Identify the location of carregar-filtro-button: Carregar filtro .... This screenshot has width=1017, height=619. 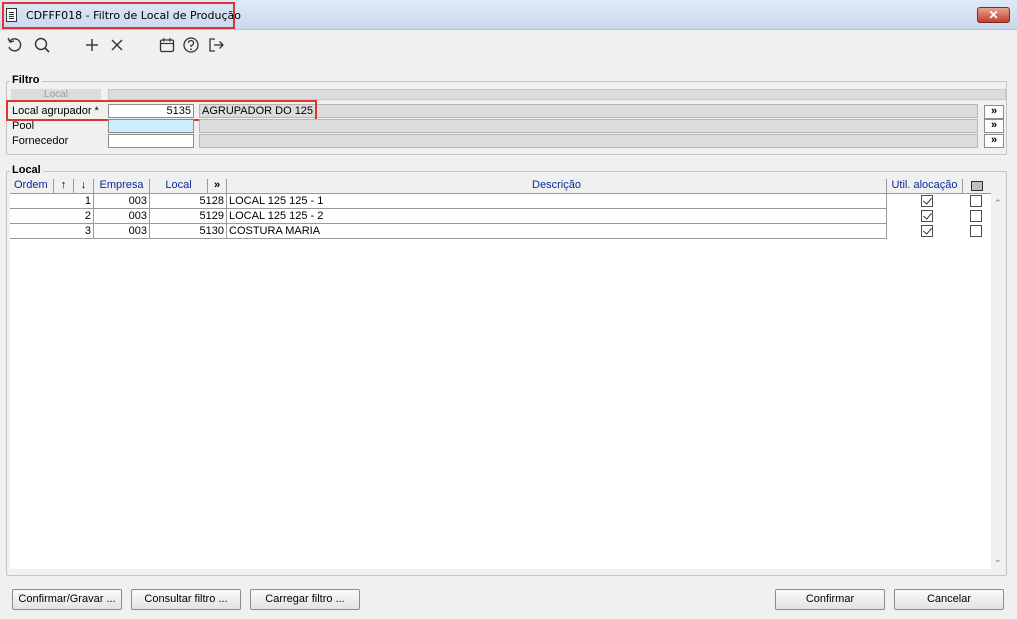
(305, 599).